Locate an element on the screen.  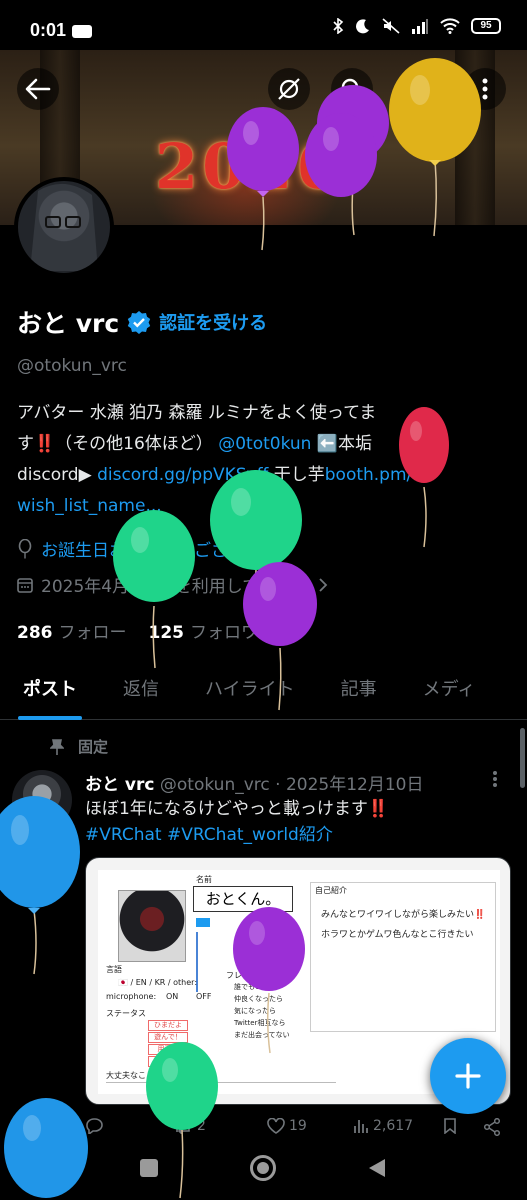
home-icon is located at coordinates (263, 1168).